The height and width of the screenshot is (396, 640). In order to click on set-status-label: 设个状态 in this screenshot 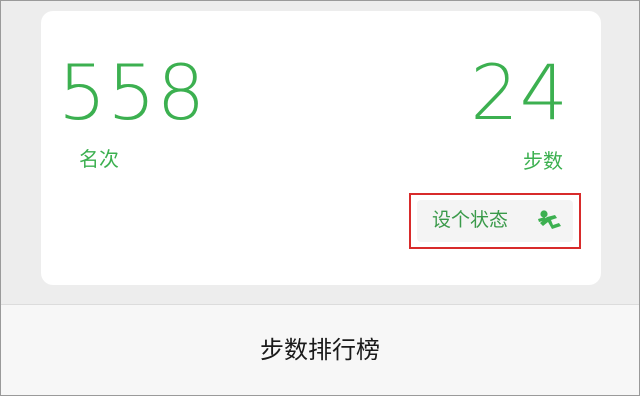, I will do `click(470, 220)`.